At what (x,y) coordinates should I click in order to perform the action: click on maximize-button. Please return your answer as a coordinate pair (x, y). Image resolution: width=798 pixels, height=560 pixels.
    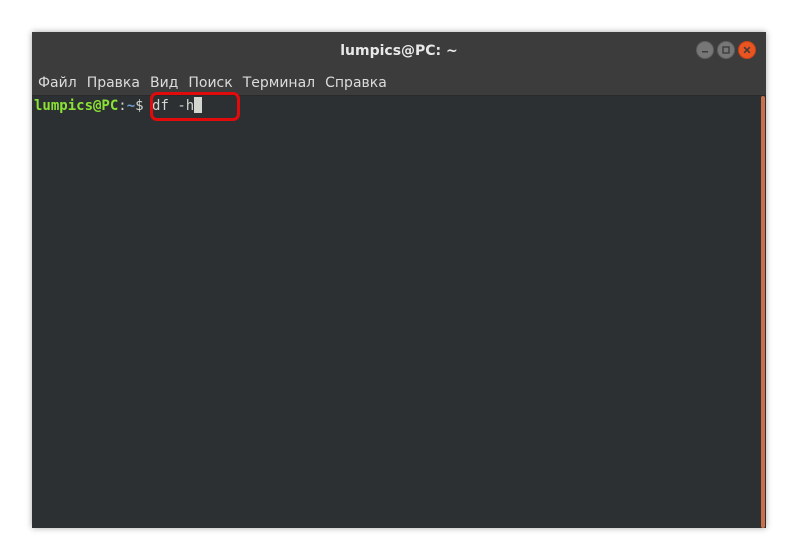
    Looking at the image, I should click on (726, 50).